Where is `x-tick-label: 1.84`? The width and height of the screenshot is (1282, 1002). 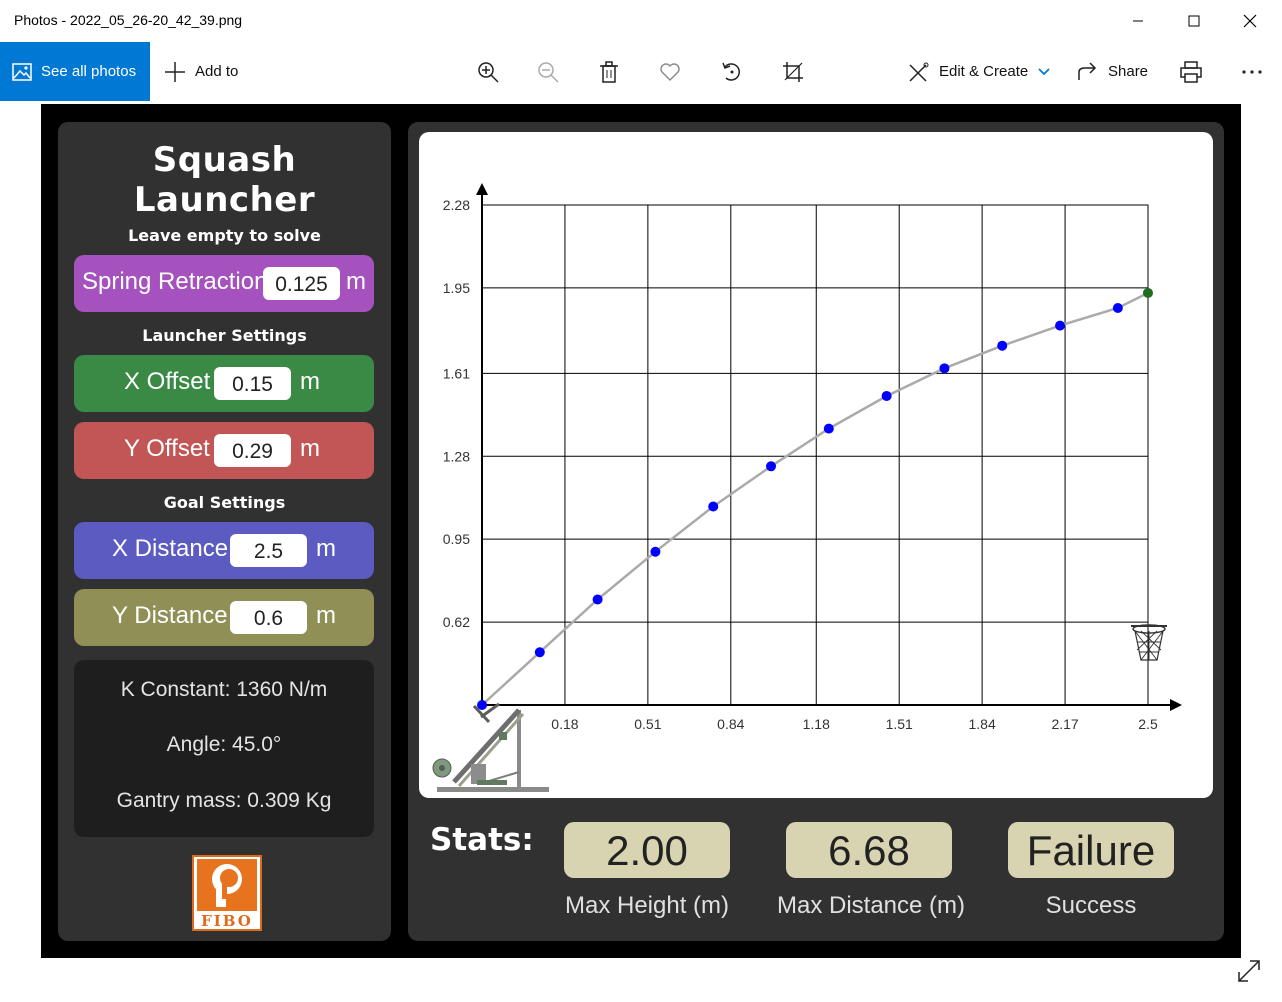 x-tick-label: 1.84 is located at coordinates (982, 724).